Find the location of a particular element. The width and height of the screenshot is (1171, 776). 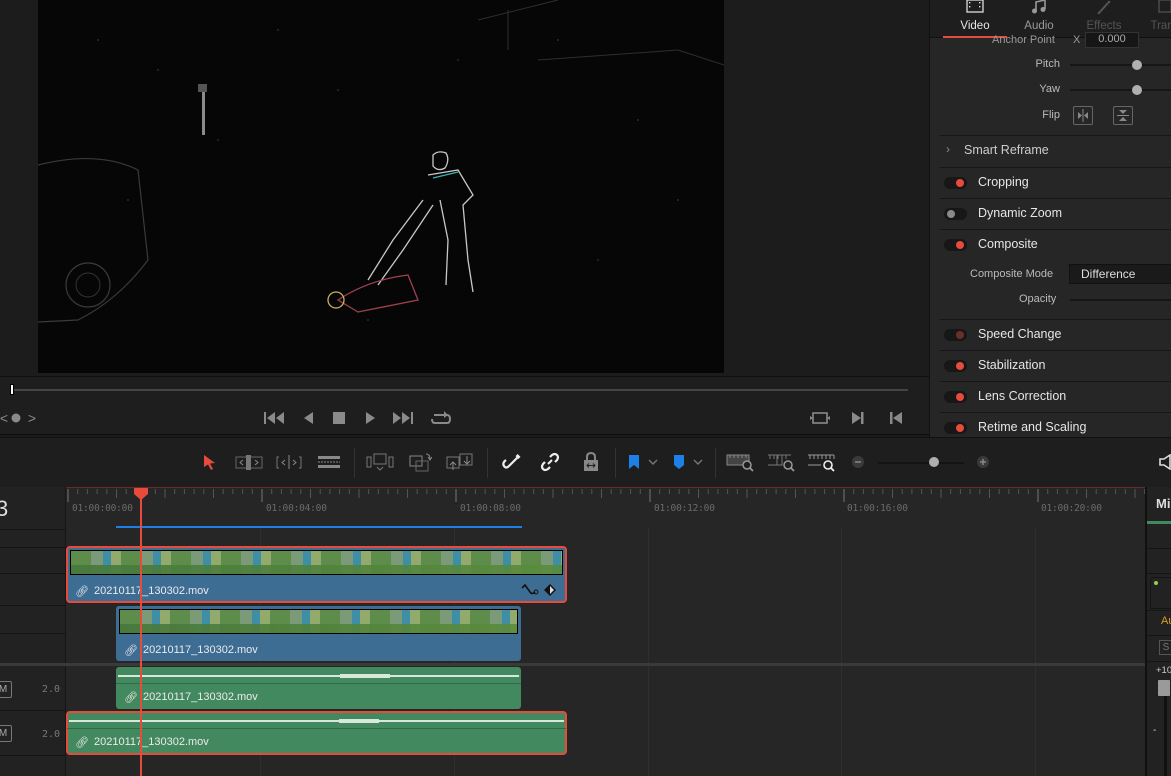

section-retime-scaling: Retime and Scaling is located at coordinates (1055, 424).